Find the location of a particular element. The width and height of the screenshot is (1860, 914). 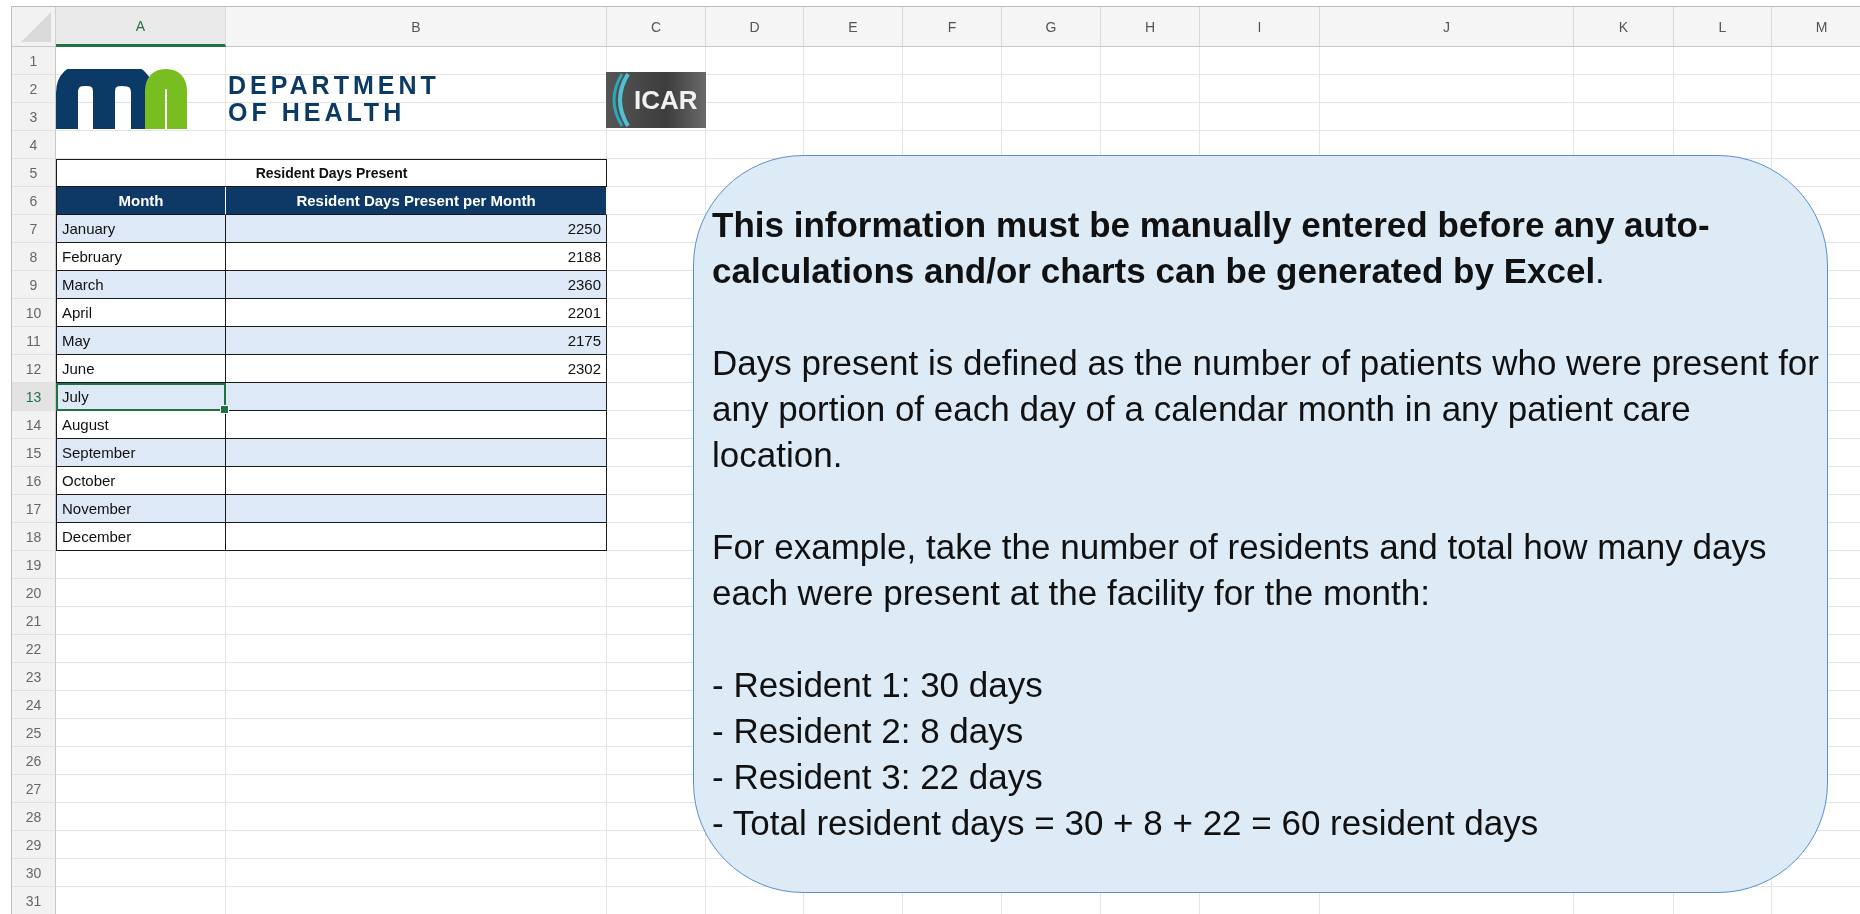

logo-text: ICAR is located at coordinates (666, 100).